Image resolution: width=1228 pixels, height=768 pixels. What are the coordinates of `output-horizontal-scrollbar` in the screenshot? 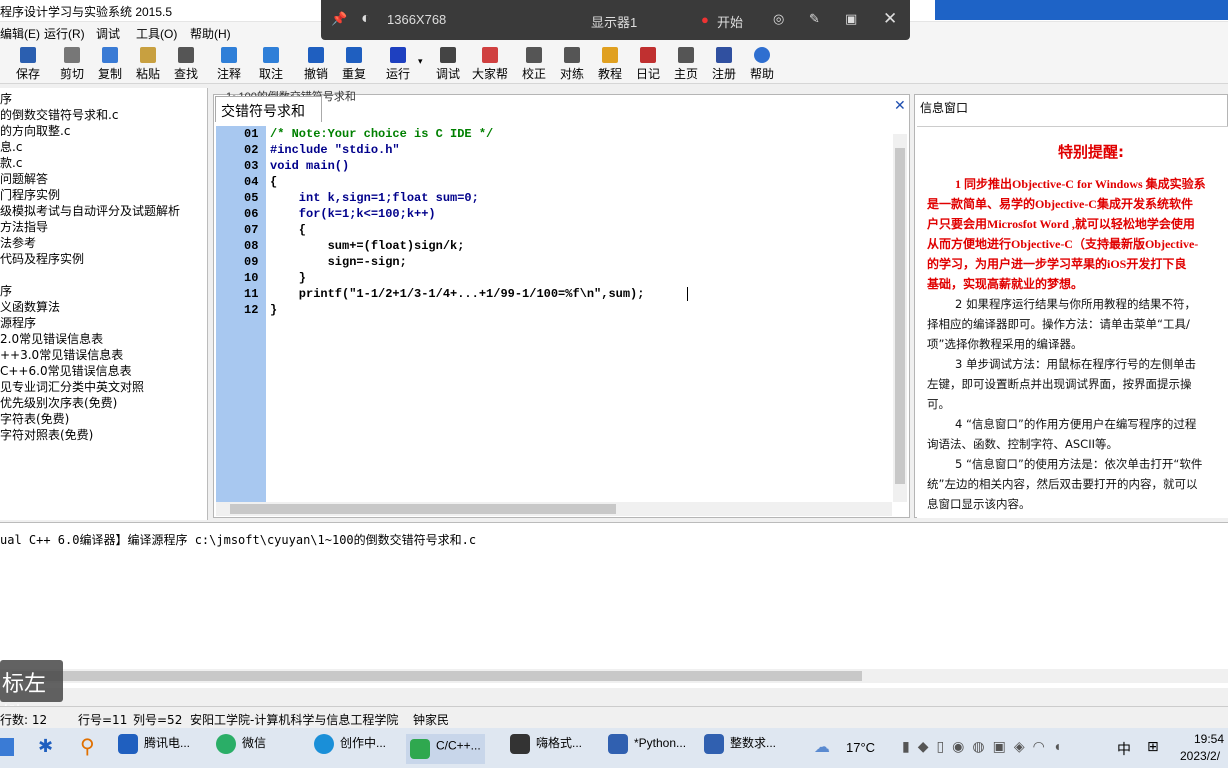 It's located at (614, 676).